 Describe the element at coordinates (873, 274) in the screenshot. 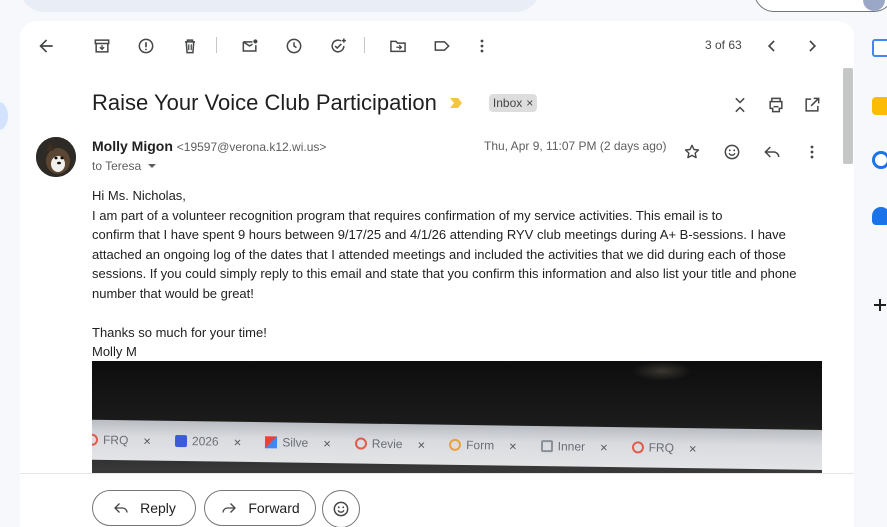

I see `side-panel-rail` at that location.